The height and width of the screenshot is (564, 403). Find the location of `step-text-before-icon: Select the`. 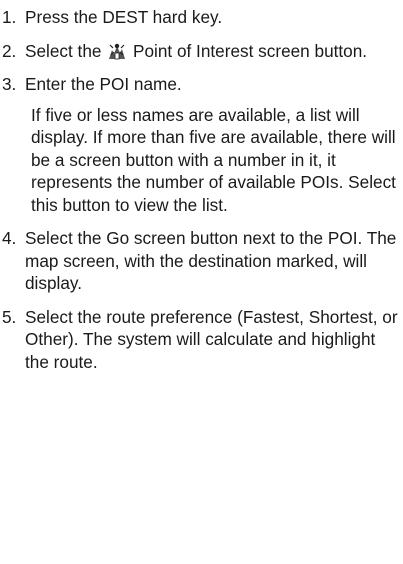

step-text-before-icon: Select the is located at coordinates (63, 50).